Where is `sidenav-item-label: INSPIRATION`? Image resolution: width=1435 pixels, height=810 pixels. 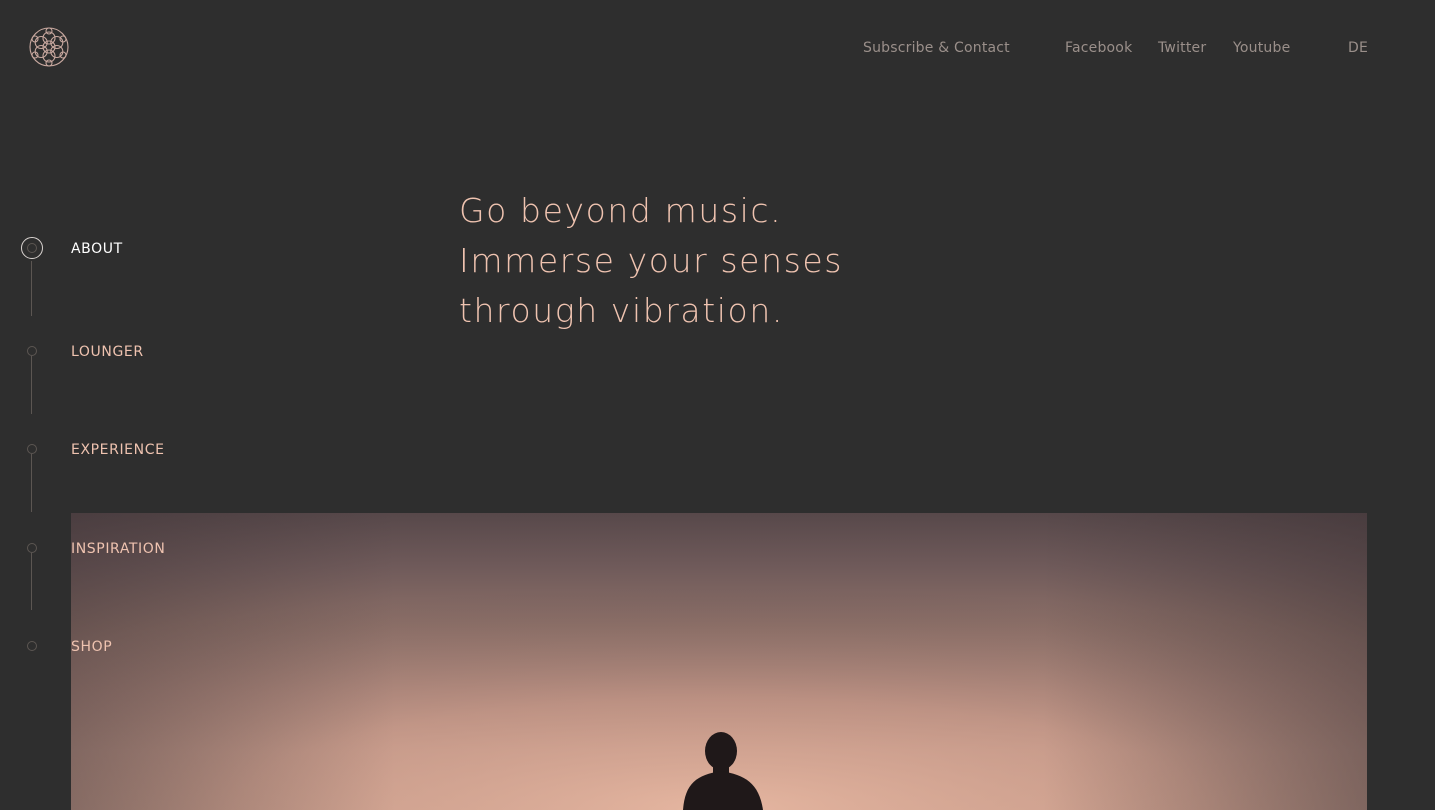 sidenav-item-label: INSPIRATION is located at coordinates (118, 549).